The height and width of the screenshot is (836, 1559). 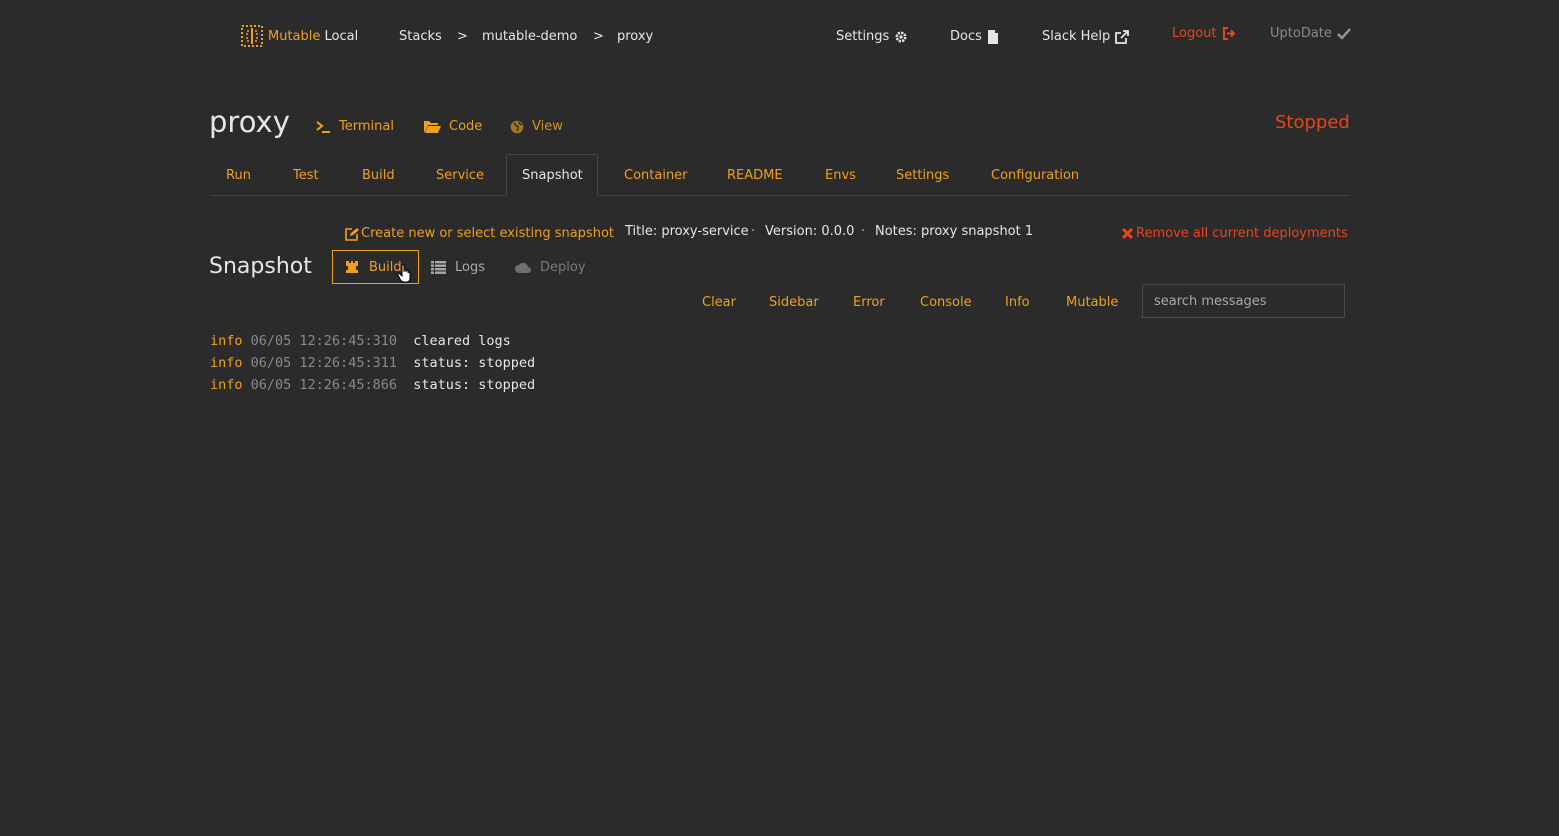 What do you see at coordinates (794, 302) in the screenshot?
I see `filter-sidebar: Sidebar` at bounding box center [794, 302].